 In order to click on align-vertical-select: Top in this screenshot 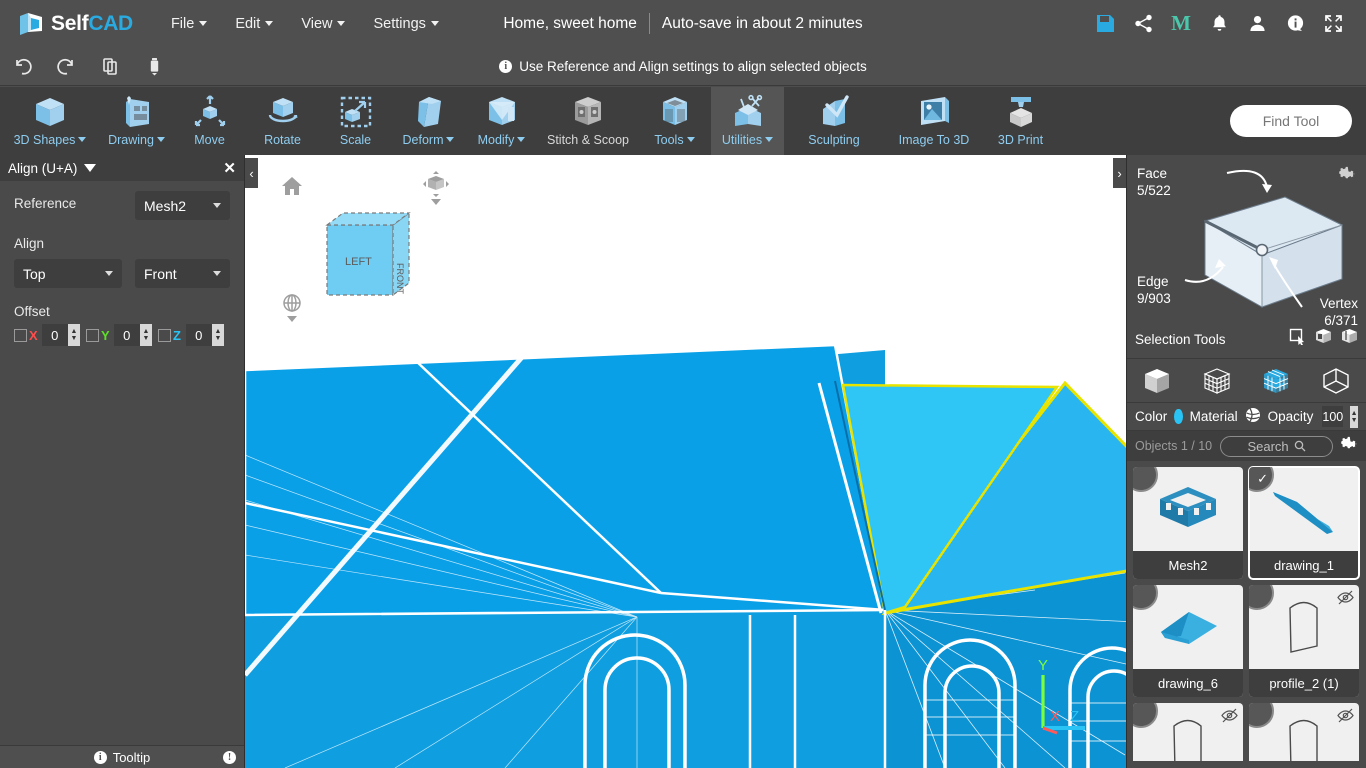, I will do `click(68, 273)`.